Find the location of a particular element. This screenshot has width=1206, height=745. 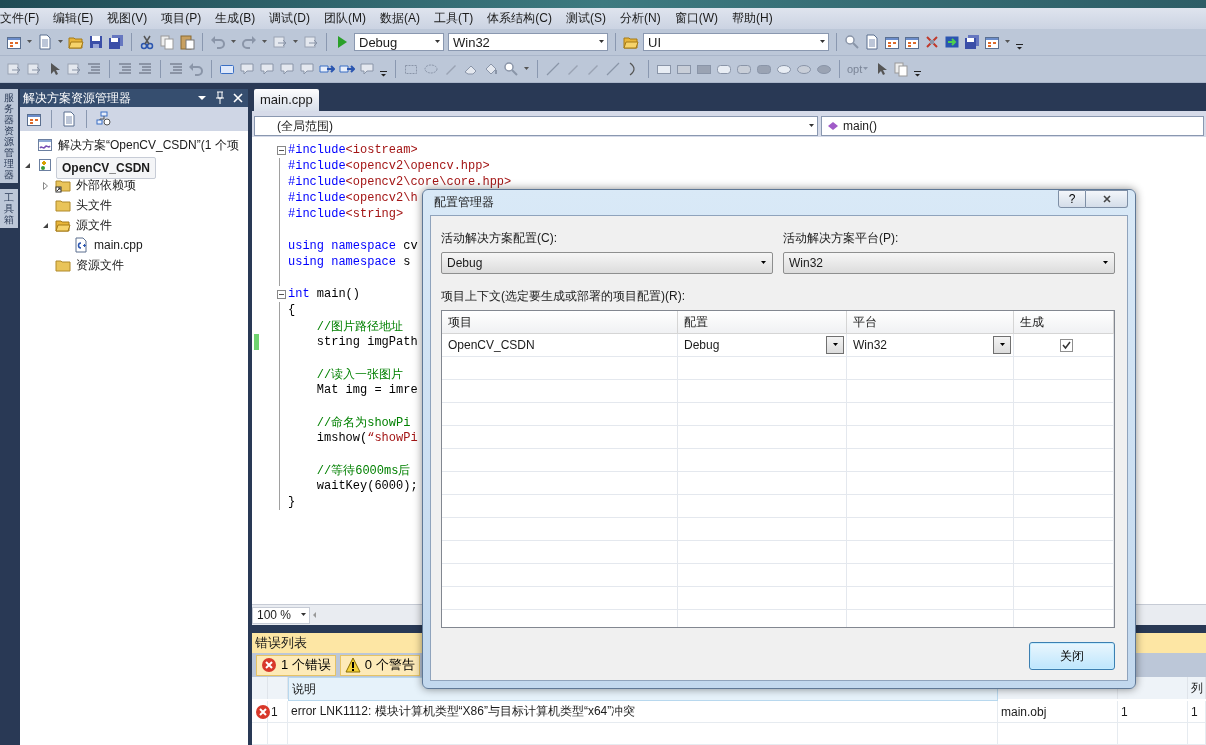

check-icon is located at coordinates (1066, 345).